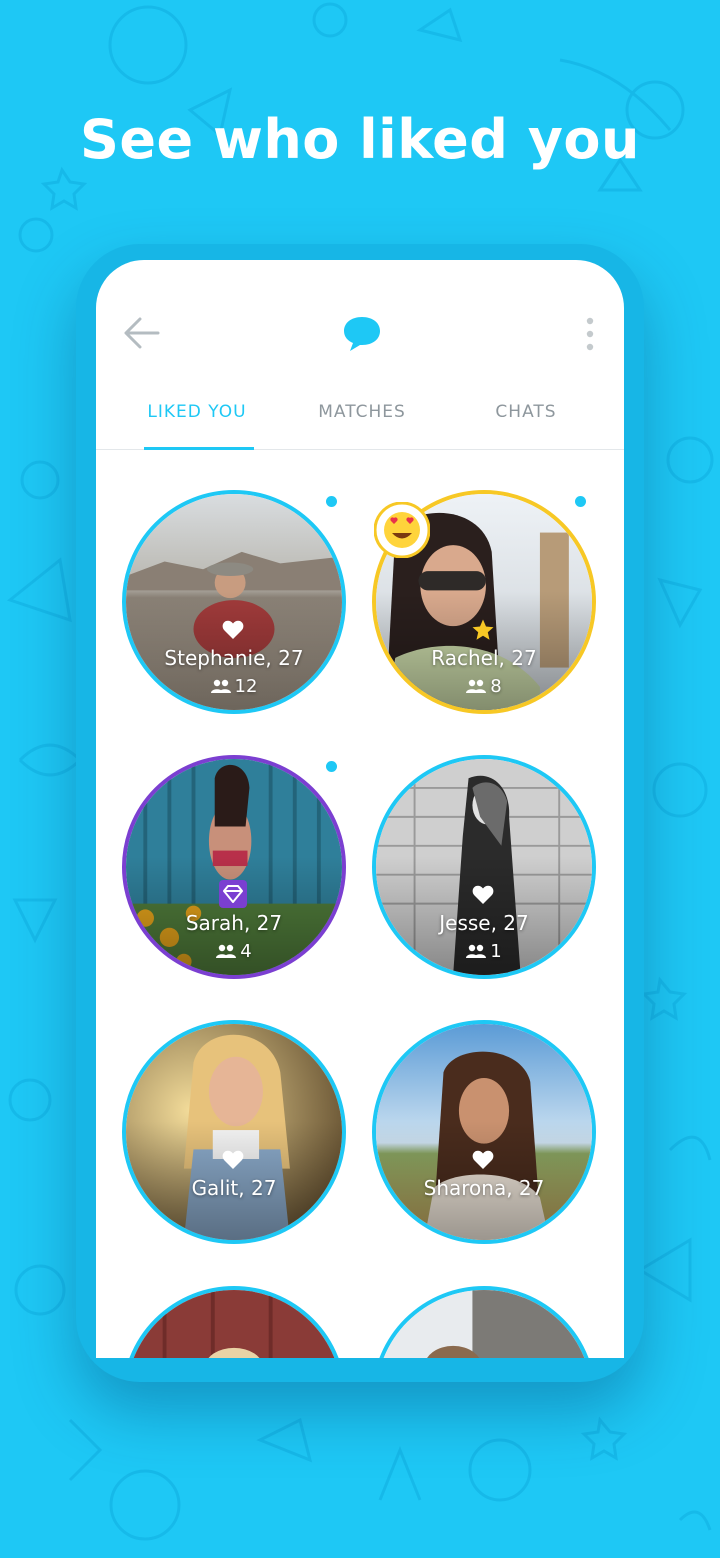 The height and width of the screenshot is (1558, 720). Describe the element at coordinates (484, 658) in the screenshot. I see `profile-name: Rachel, 27` at that location.